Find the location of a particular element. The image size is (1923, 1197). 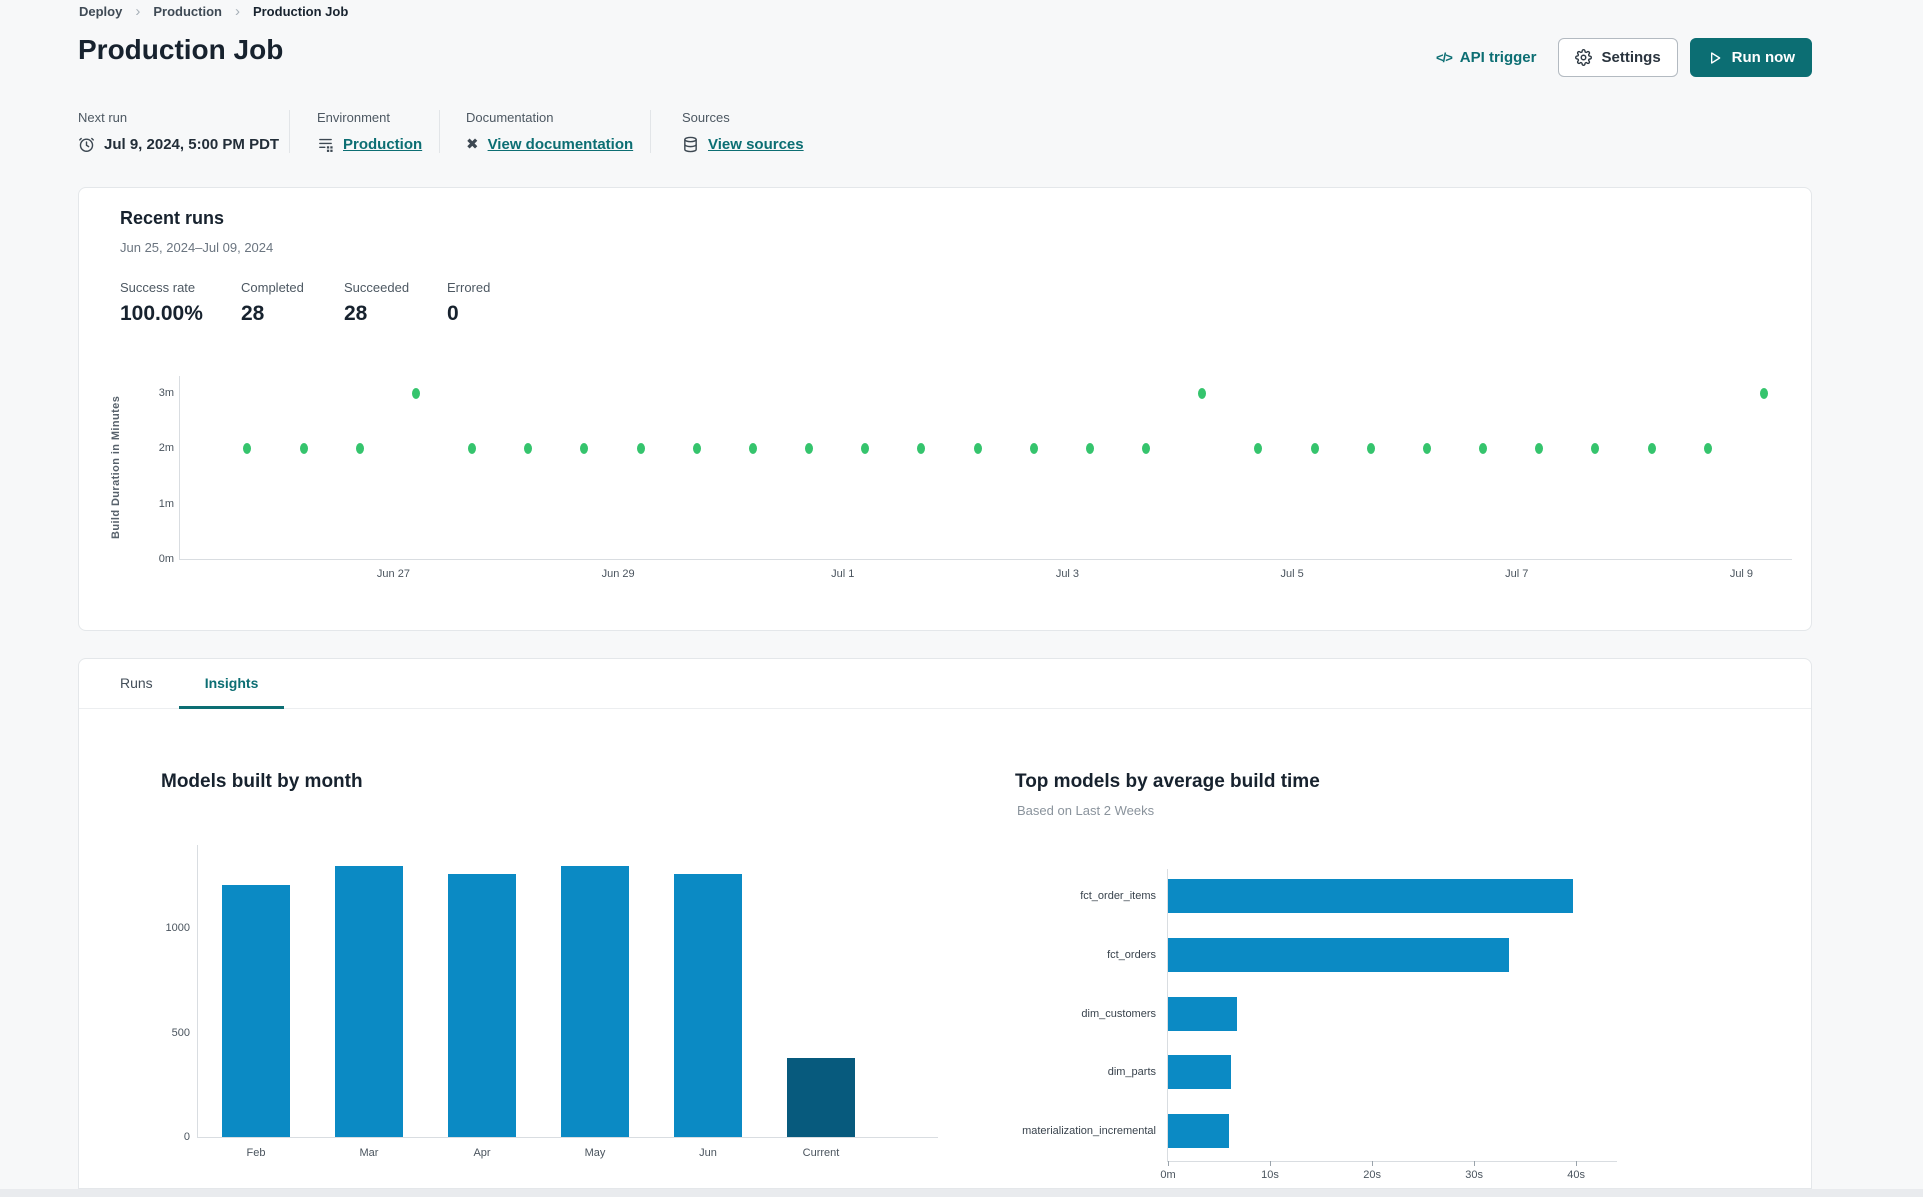

topmodels-x-tick-label: 40s is located at coordinates (1576, 1175).